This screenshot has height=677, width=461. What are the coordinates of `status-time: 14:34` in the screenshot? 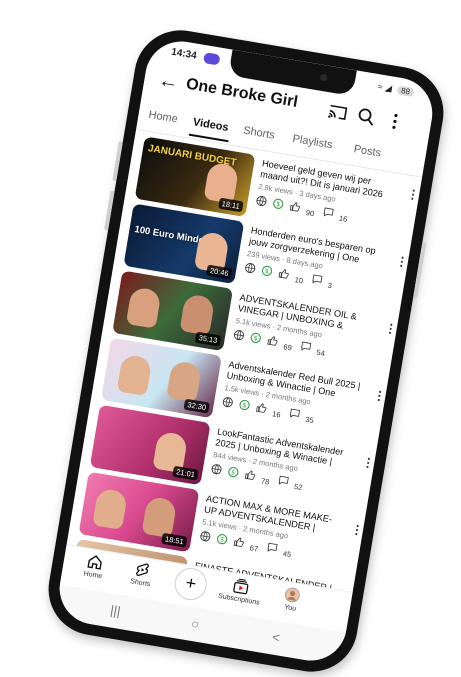 It's located at (184, 54).